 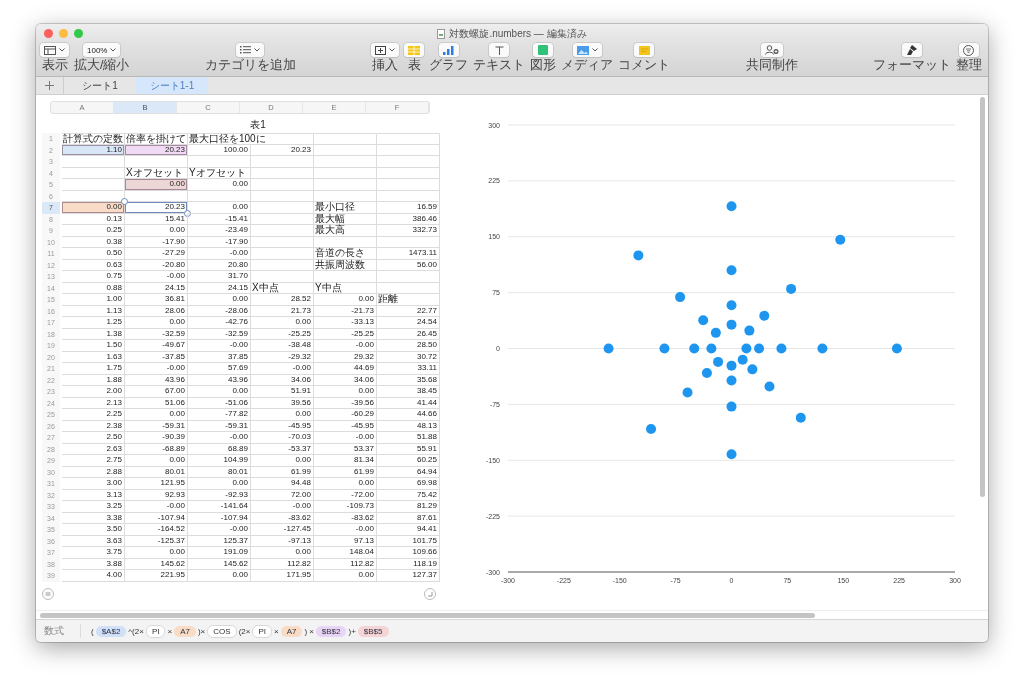 What do you see at coordinates (408, 415) in the screenshot?
I see `table-cell: 44.66` at bounding box center [408, 415].